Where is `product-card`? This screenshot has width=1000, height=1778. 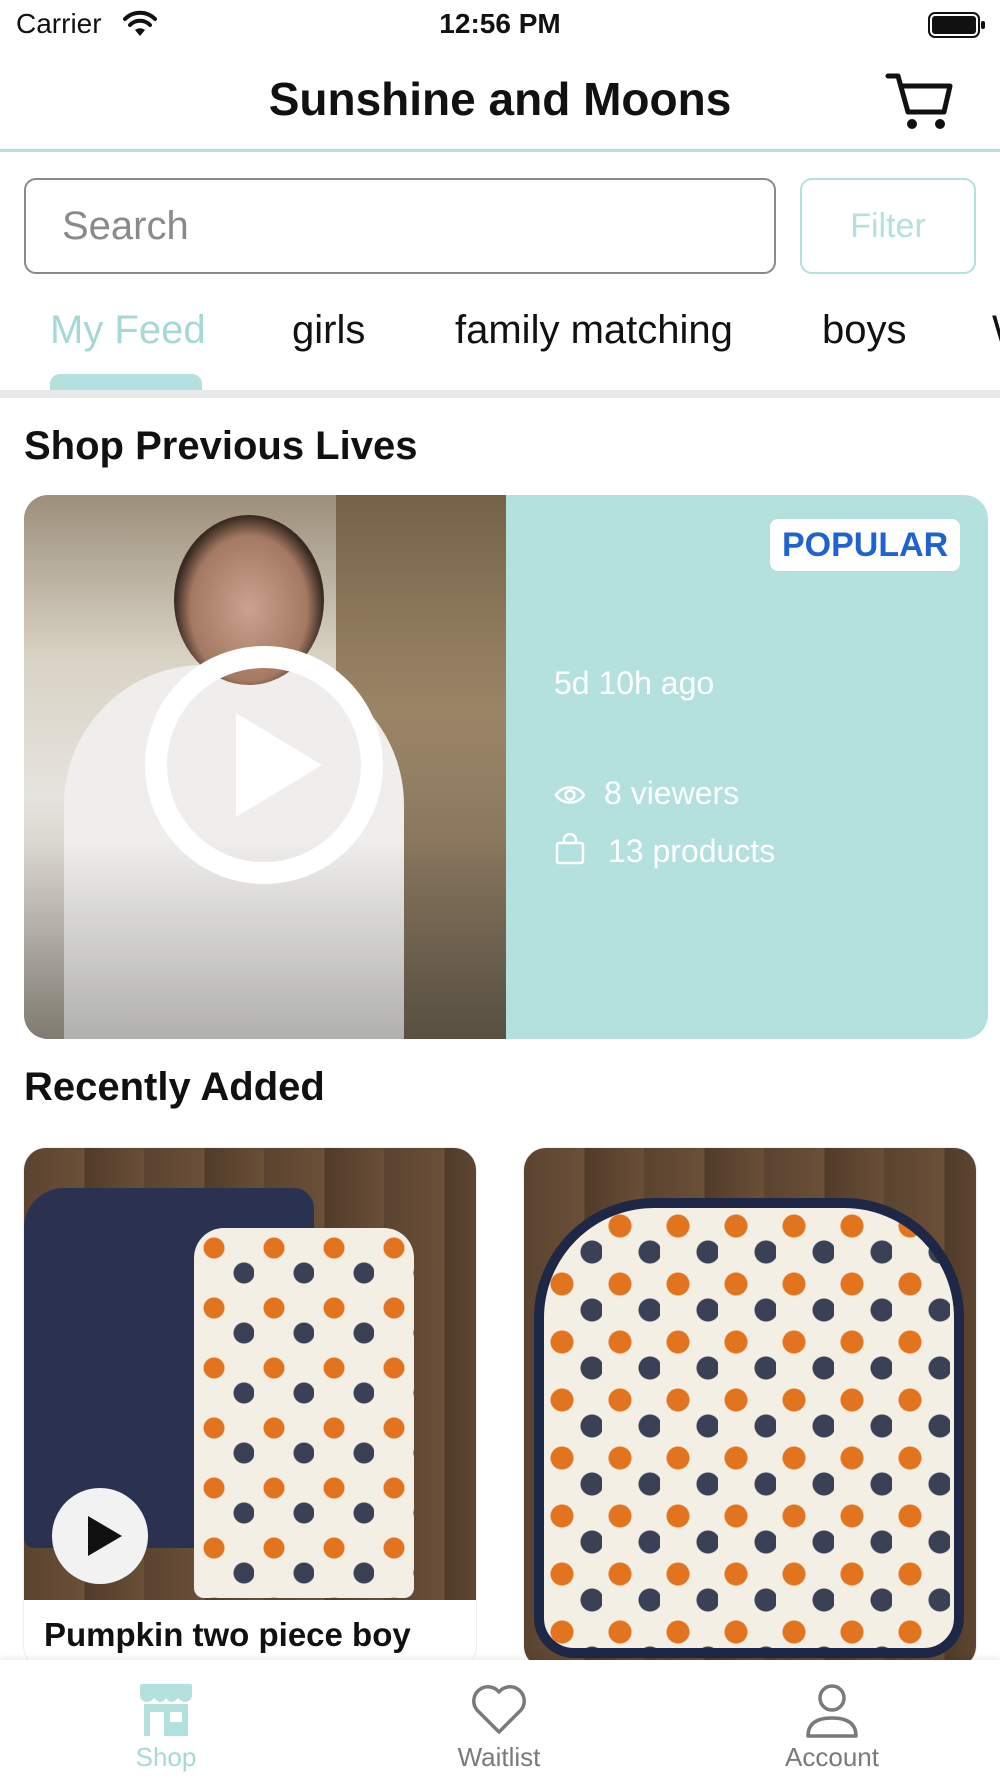 product-card is located at coordinates (750, 1408).